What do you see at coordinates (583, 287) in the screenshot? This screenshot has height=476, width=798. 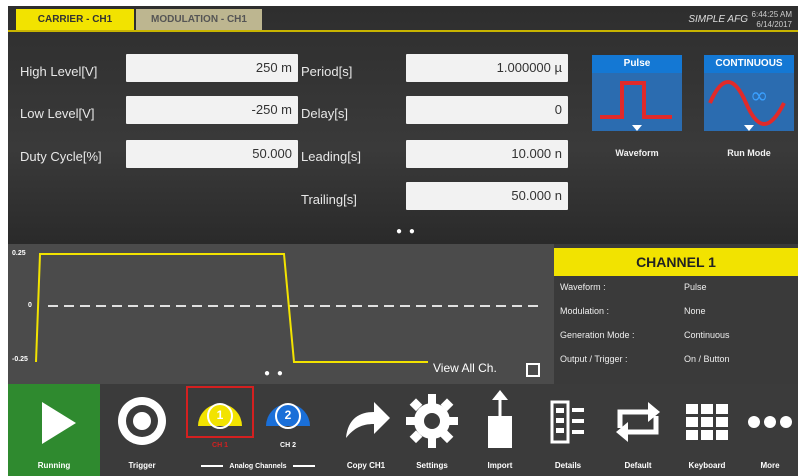 I see `info-key-waveform: Waveform :` at bounding box center [583, 287].